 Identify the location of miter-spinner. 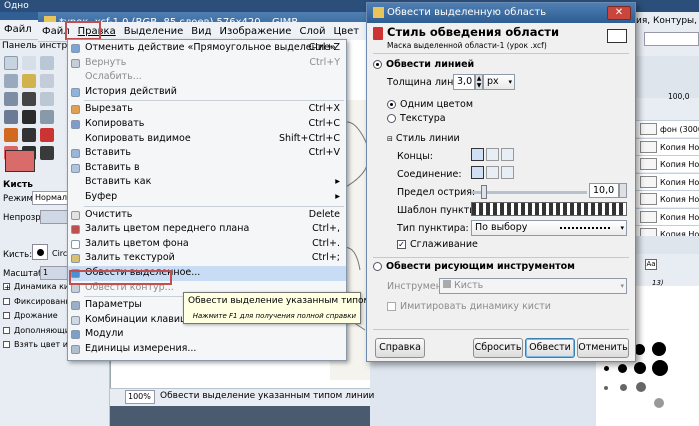
(623, 190).